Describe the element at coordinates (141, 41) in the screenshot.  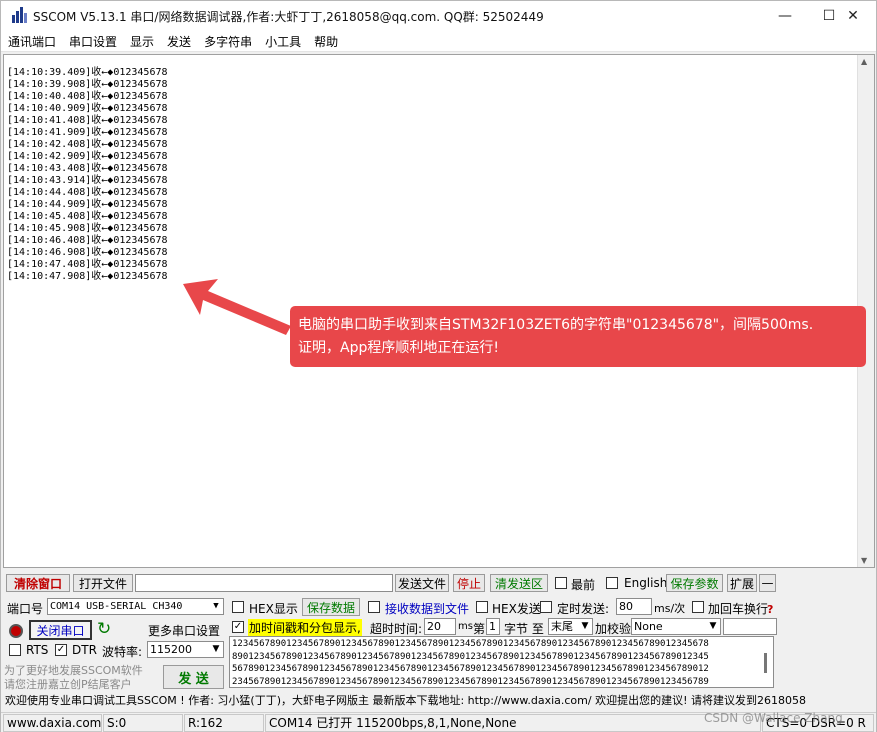
I see `menu-display: 显示` at that location.